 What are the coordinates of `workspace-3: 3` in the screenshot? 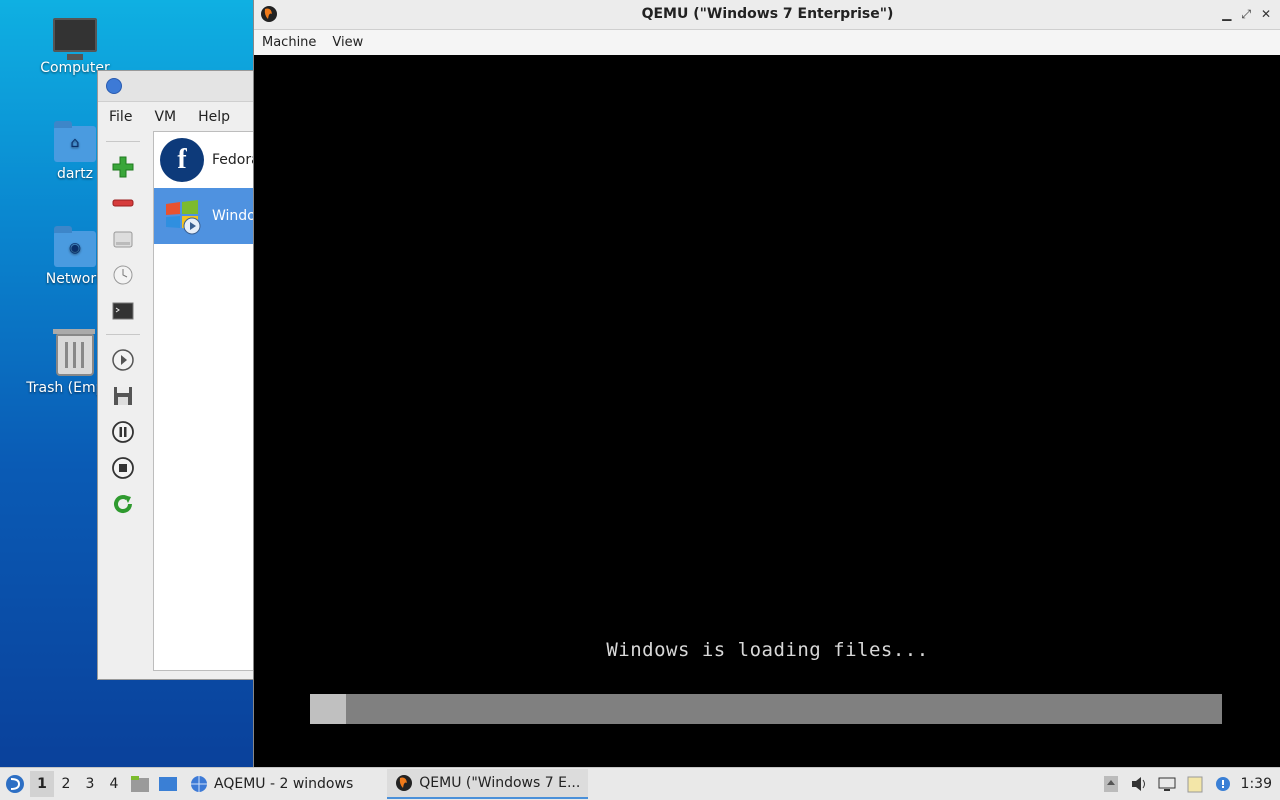 It's located at (90, 784).